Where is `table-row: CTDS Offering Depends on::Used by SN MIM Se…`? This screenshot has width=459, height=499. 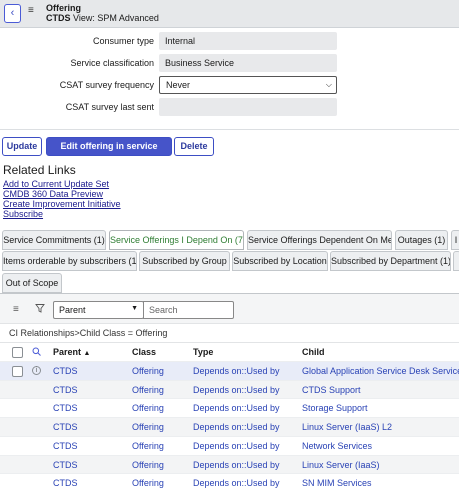
table-row: CTDS Offering Depends on::Used by SN MIM Se… is located at coordinates (229, 482).